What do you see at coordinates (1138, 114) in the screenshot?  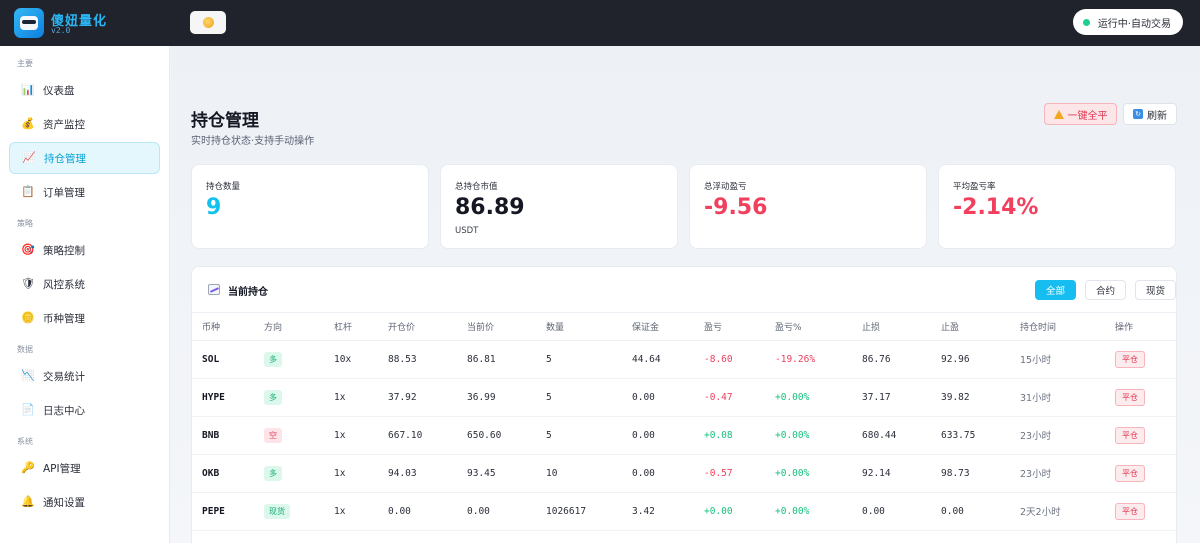 I see `refresh-icon: ↻` at bounding box center [1138, 114].